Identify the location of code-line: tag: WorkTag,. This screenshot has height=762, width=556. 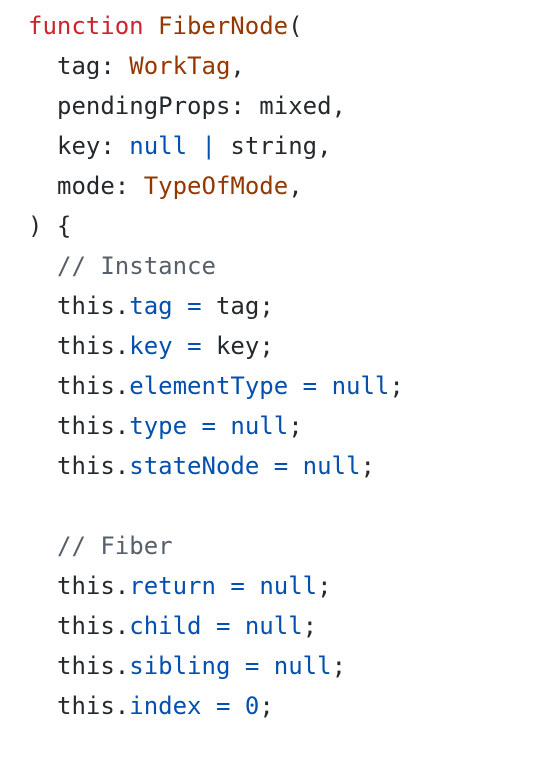
(292, 66).